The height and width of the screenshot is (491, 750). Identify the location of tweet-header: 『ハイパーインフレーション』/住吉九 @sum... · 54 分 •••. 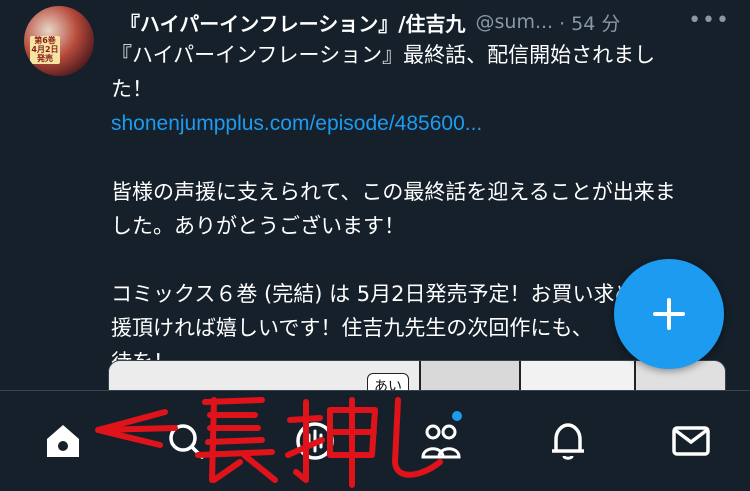
(425, 22).